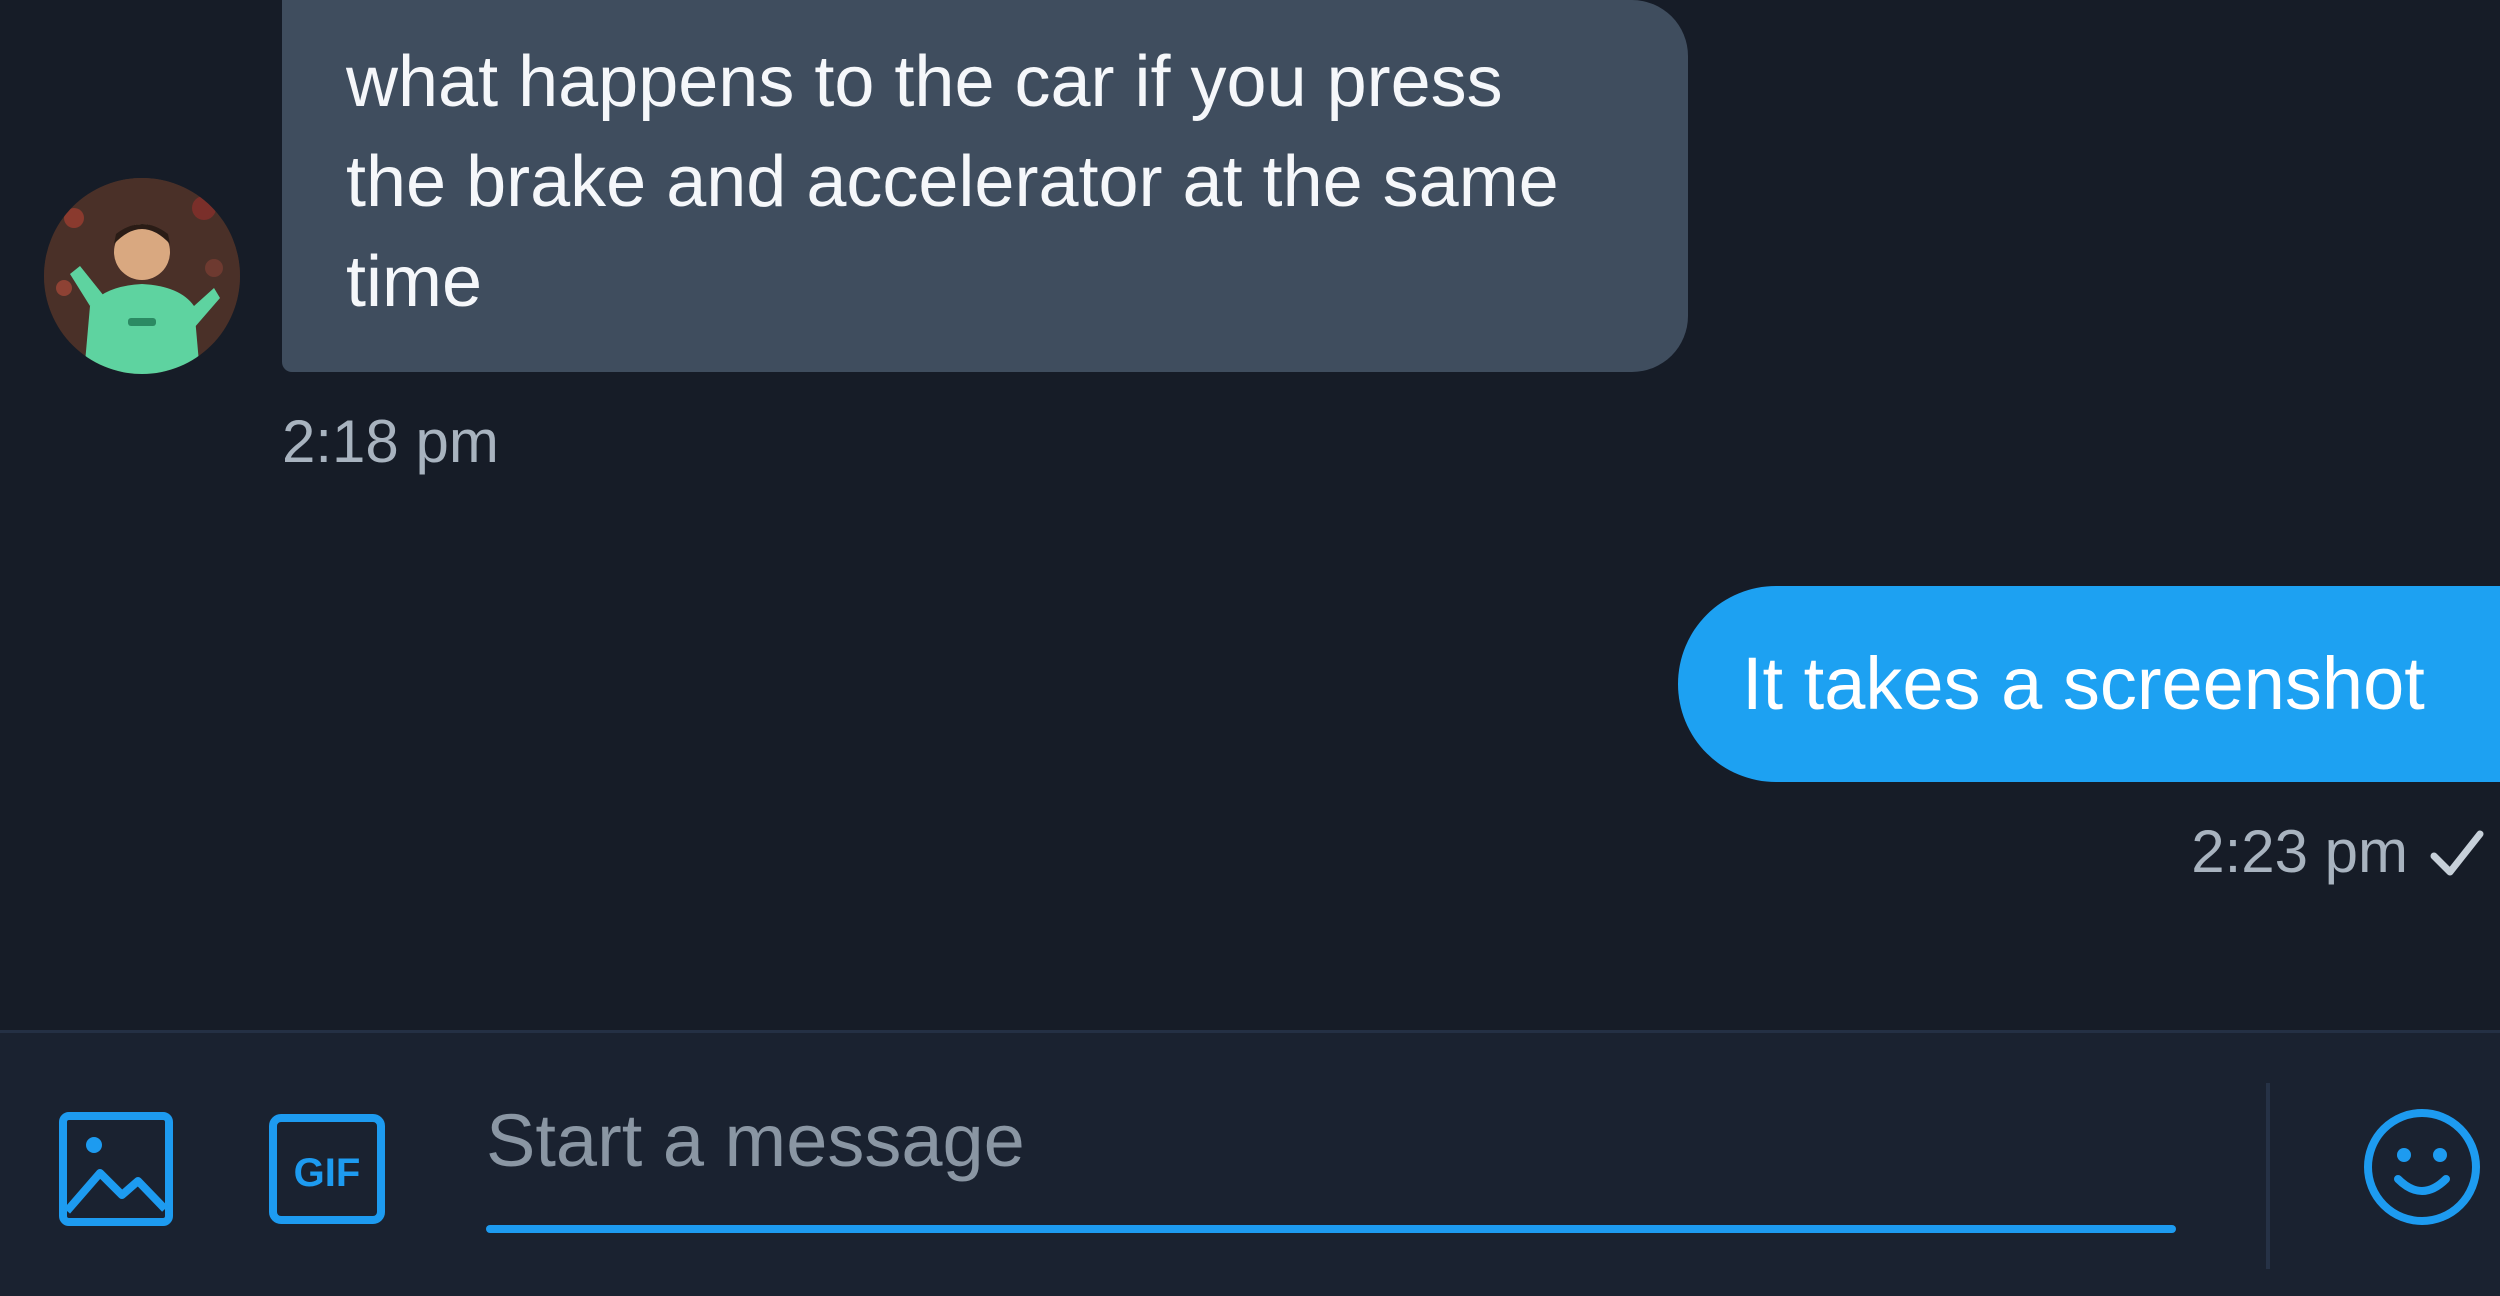 This screenshot has width=2500, height=1296. What do you see at coordinates (2083, 683) in the screenshot?
I see `outgoing-message-text: It takes a screenshot` at bounding box center [2083, 683].